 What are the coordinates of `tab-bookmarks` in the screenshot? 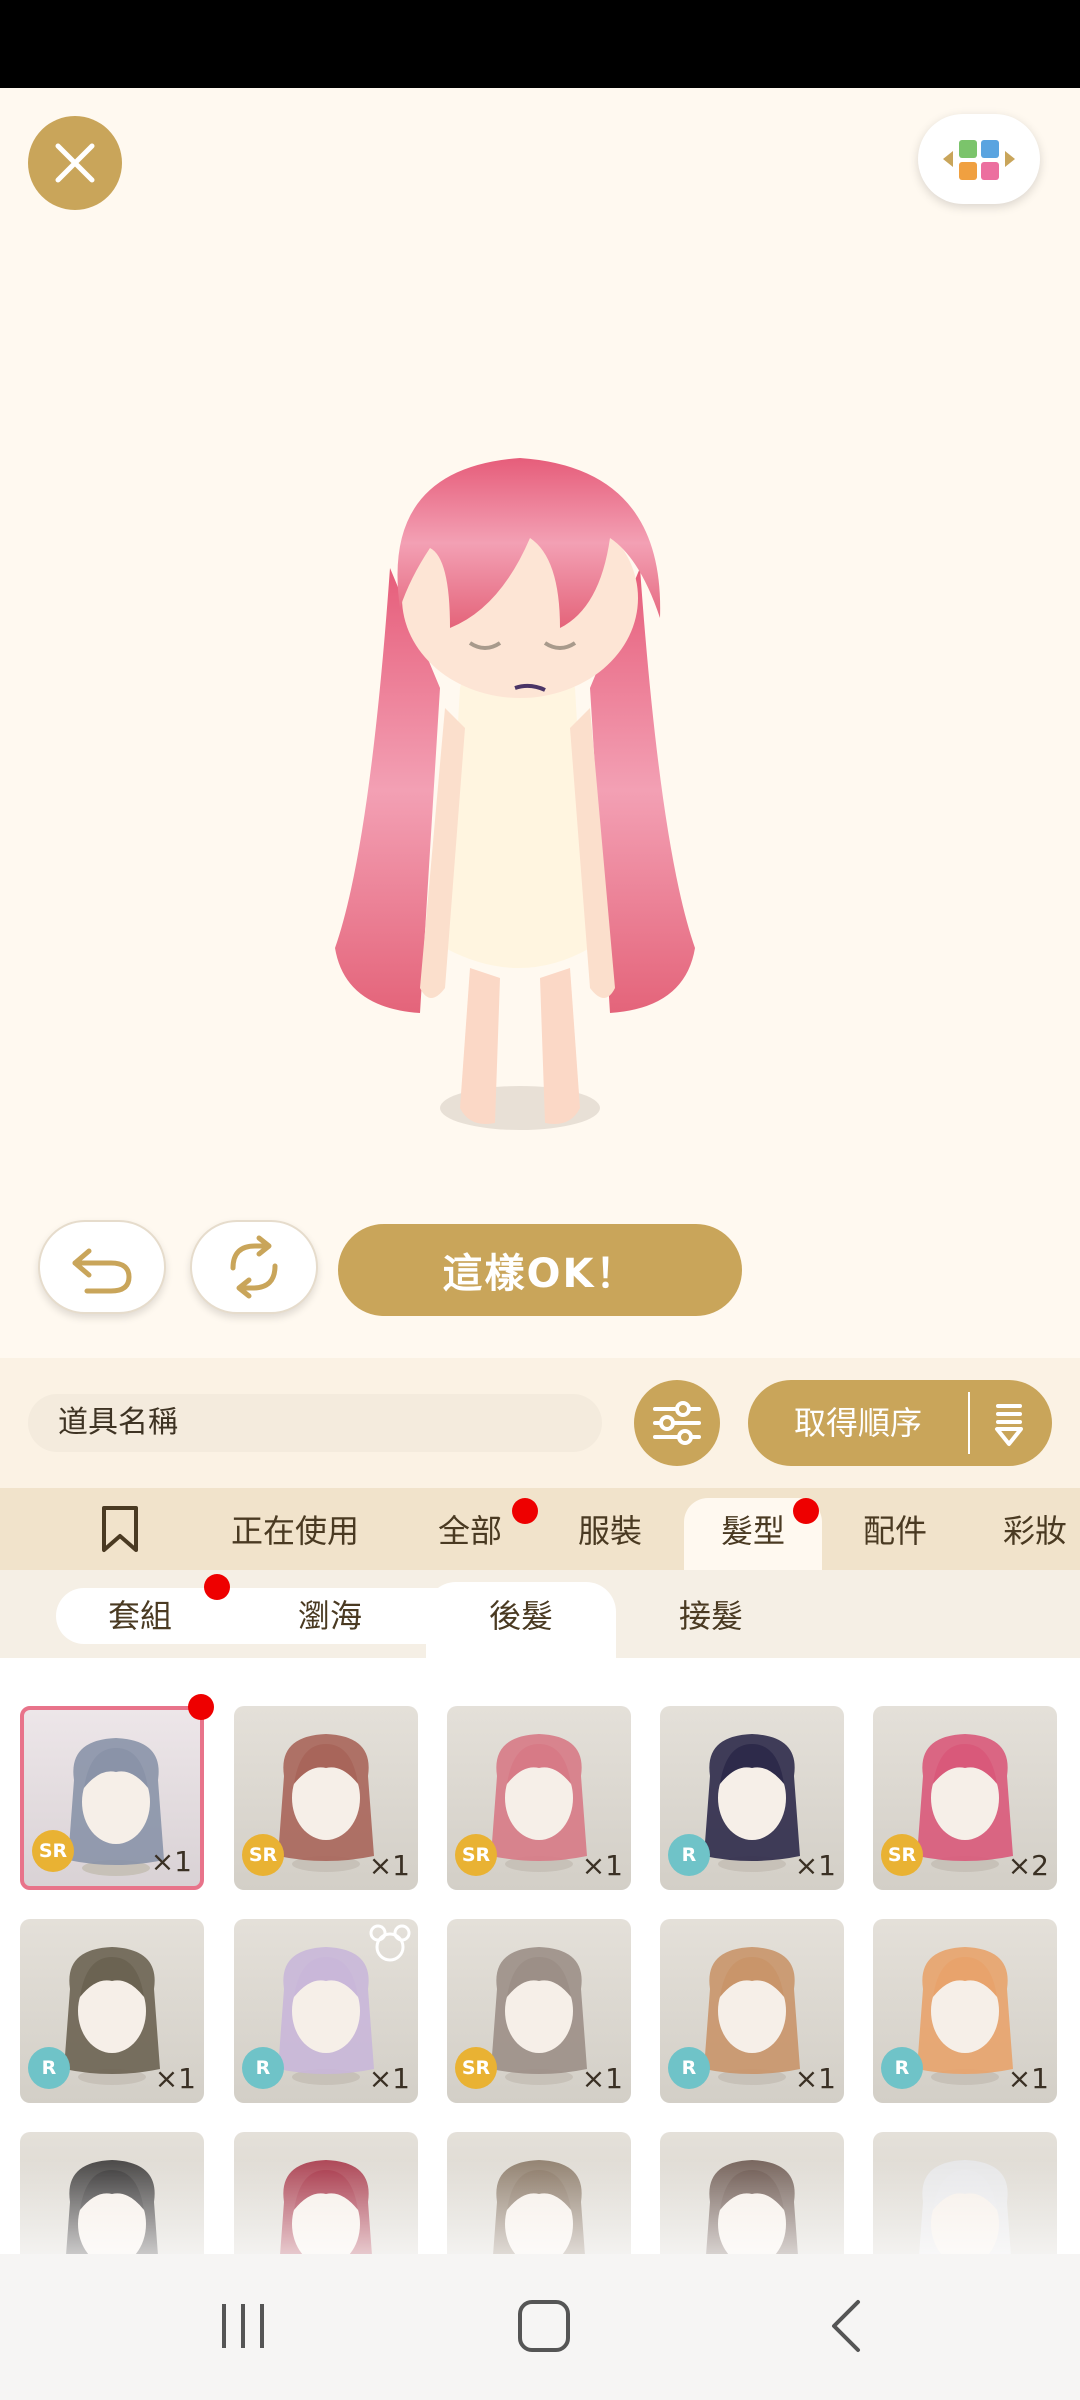 It's located at (120, 1529).